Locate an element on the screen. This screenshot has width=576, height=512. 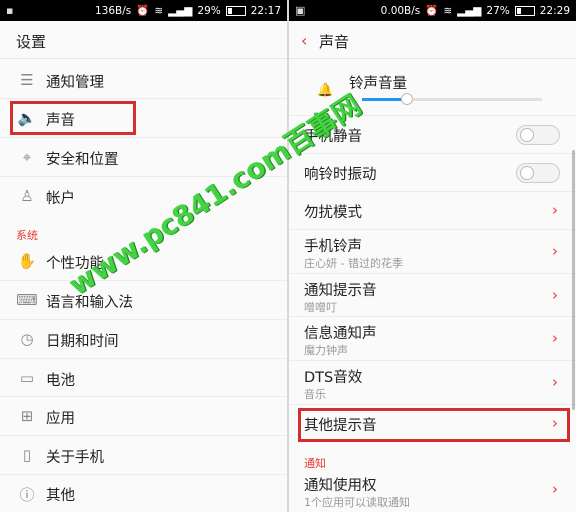
app-header: ‹ 声音 is located at coordinates (432, 40).